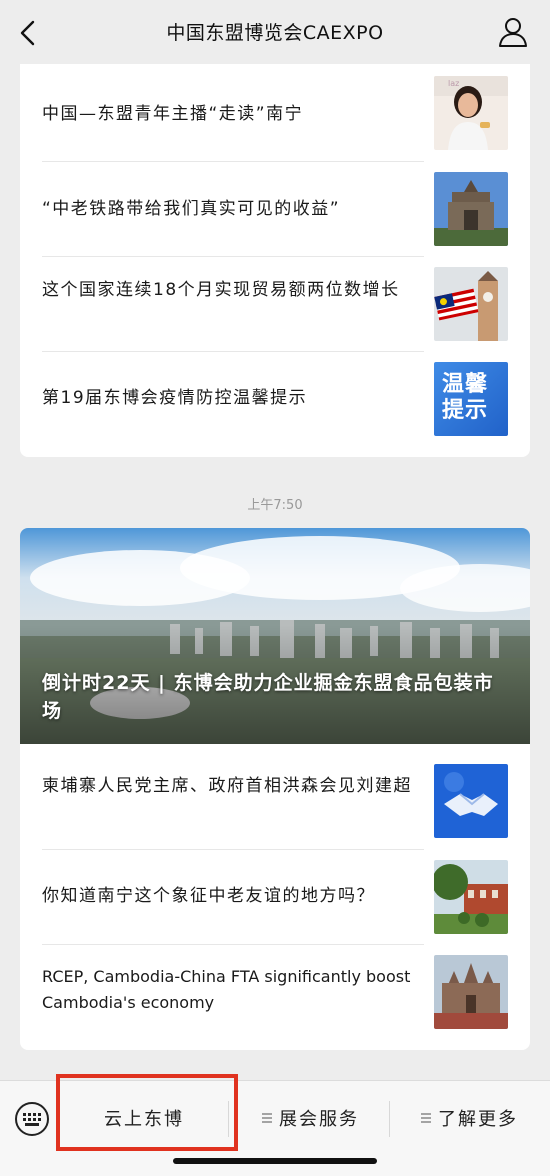 The width and height of the screenshot is (550, 1176). I want to click on keyboard-icon, so click(32, 1119).